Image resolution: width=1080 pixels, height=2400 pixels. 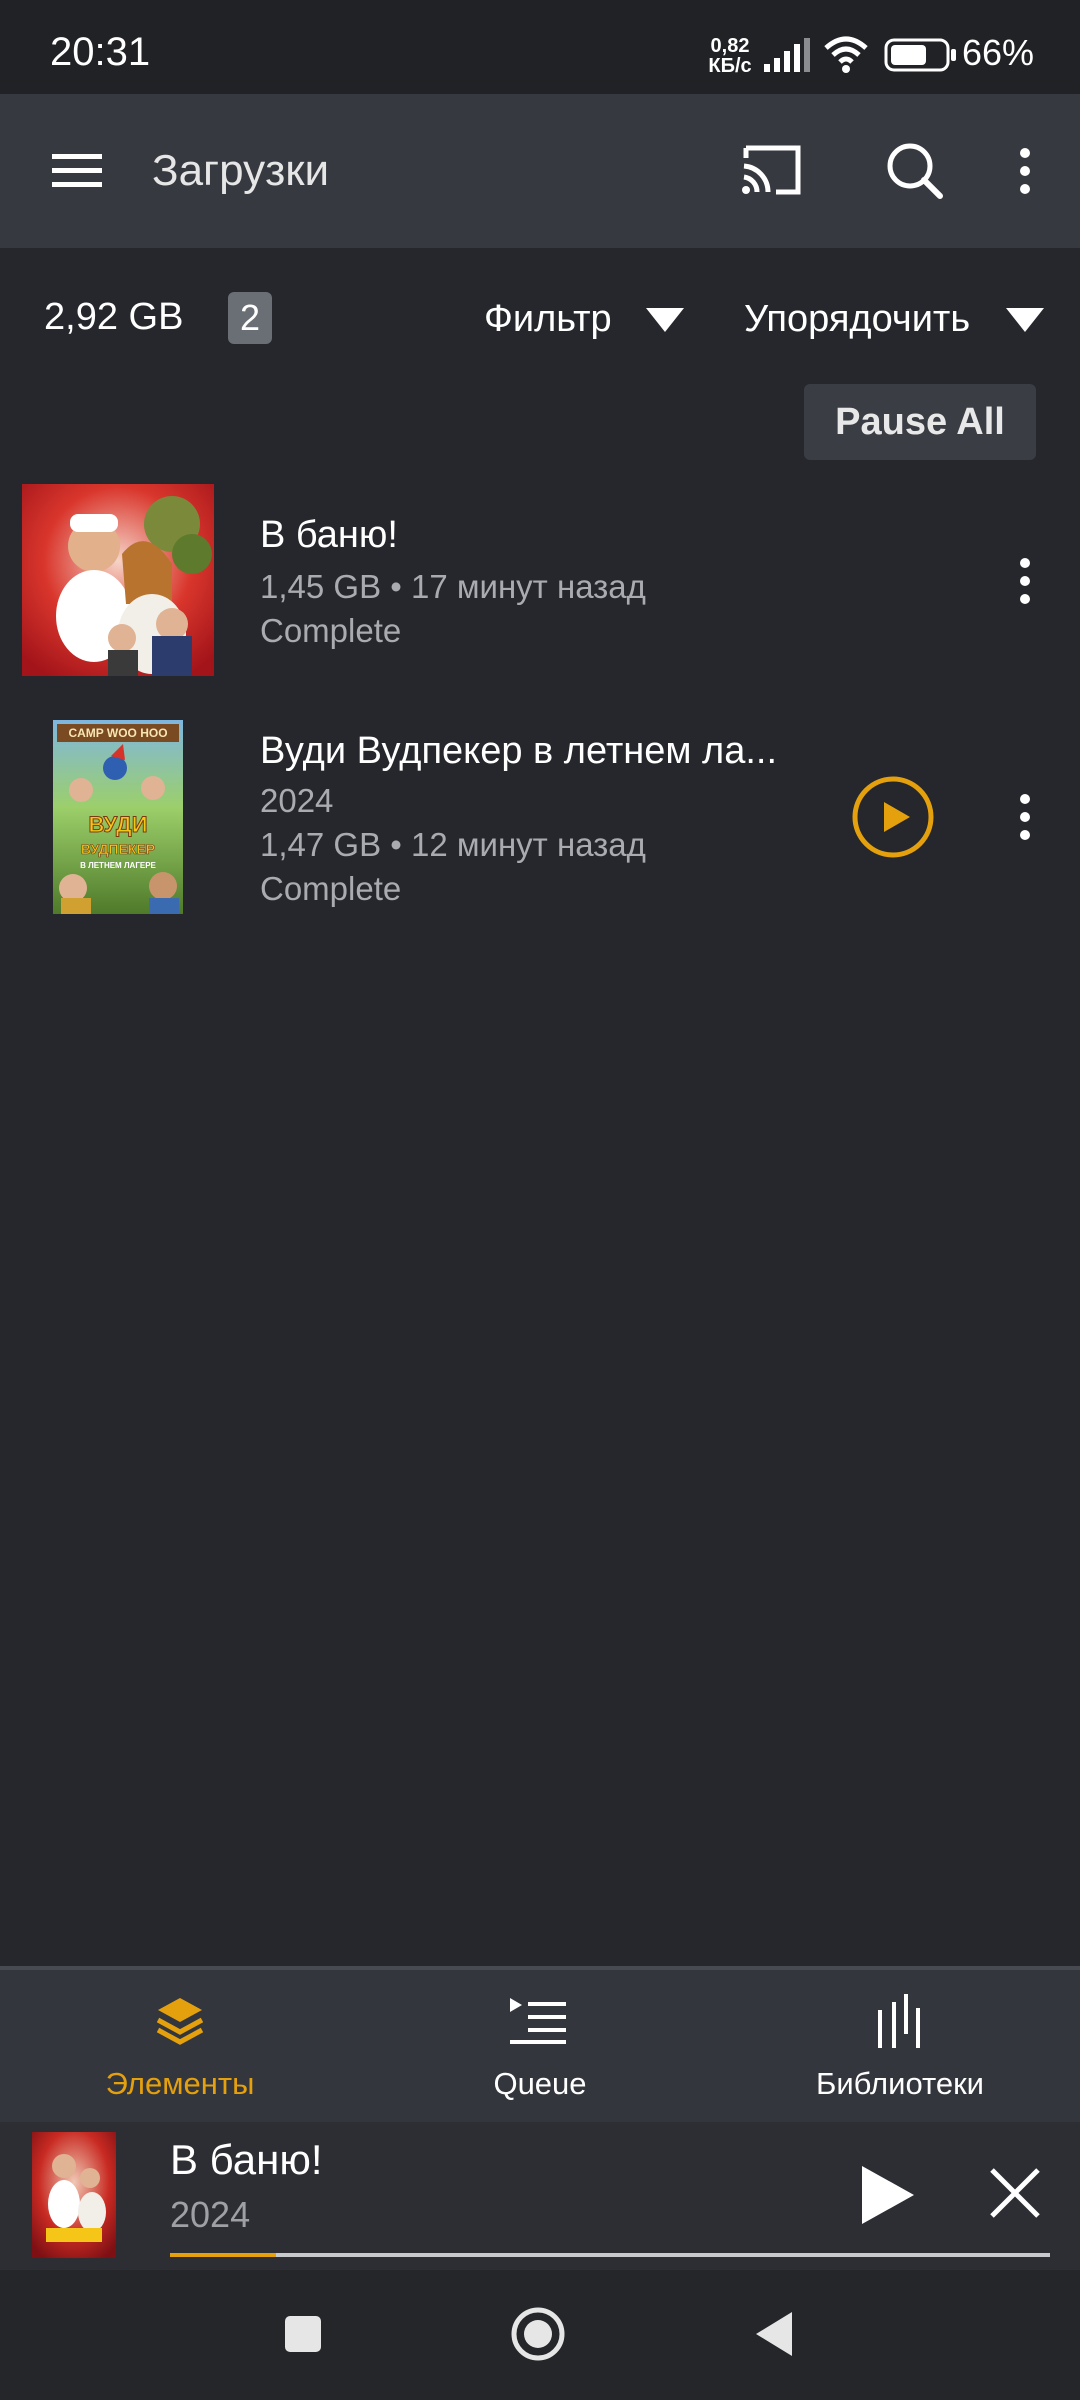 What do you see at coordinates (846, 54) in the screenshot?
I see `wifi-icon` at bounding box center [846, 54].